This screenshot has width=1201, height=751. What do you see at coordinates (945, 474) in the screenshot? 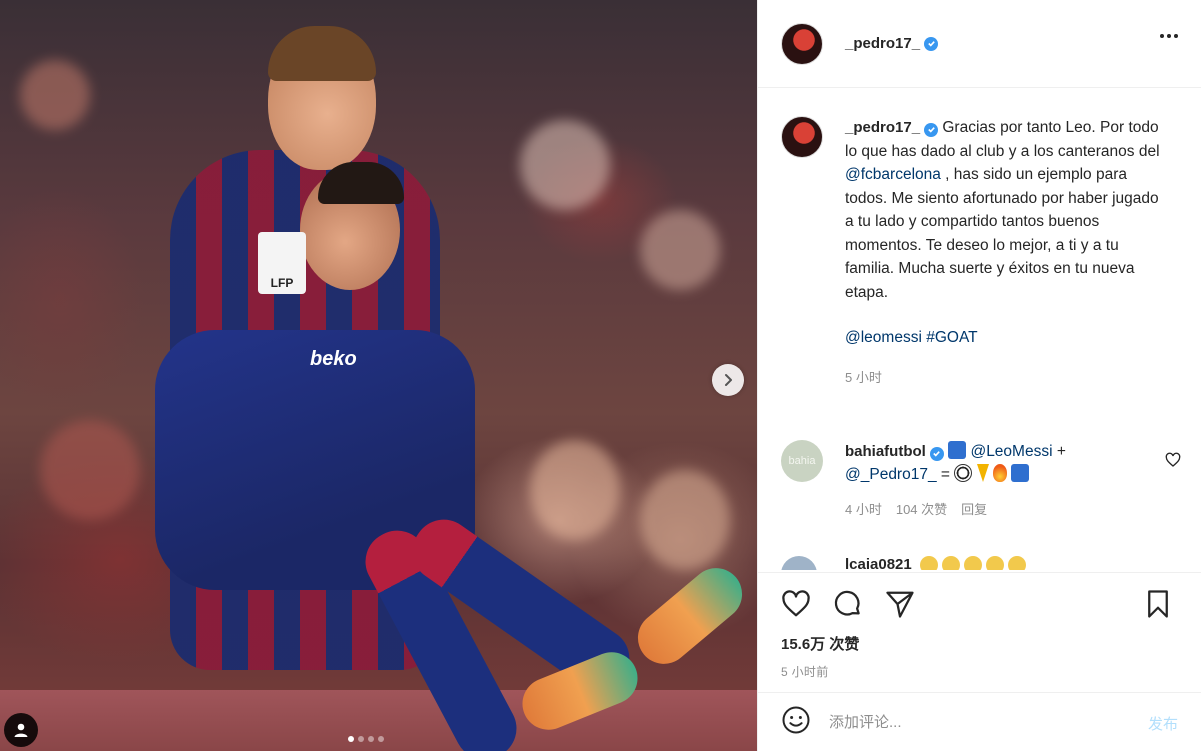
I see `comment-text: =` at bounding box center [945, 474].